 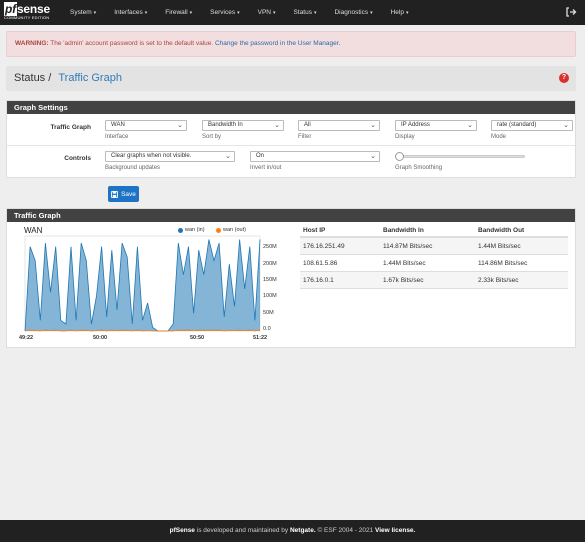 I want to click on y-tick: 50M, so click(x=268, y=313).